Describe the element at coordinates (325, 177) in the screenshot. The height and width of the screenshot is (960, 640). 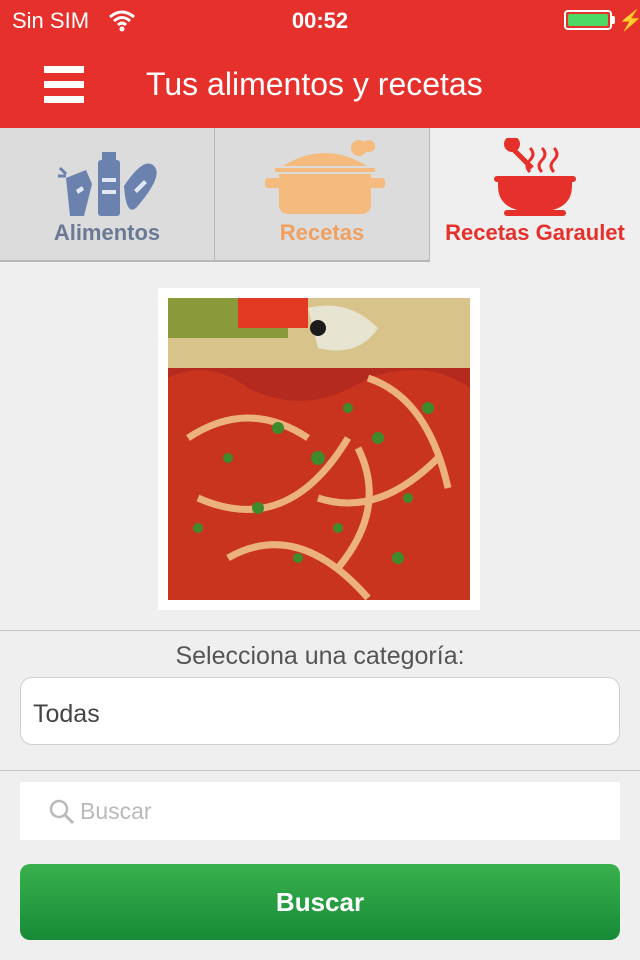
I see `cooking-pot-icon` at that location.